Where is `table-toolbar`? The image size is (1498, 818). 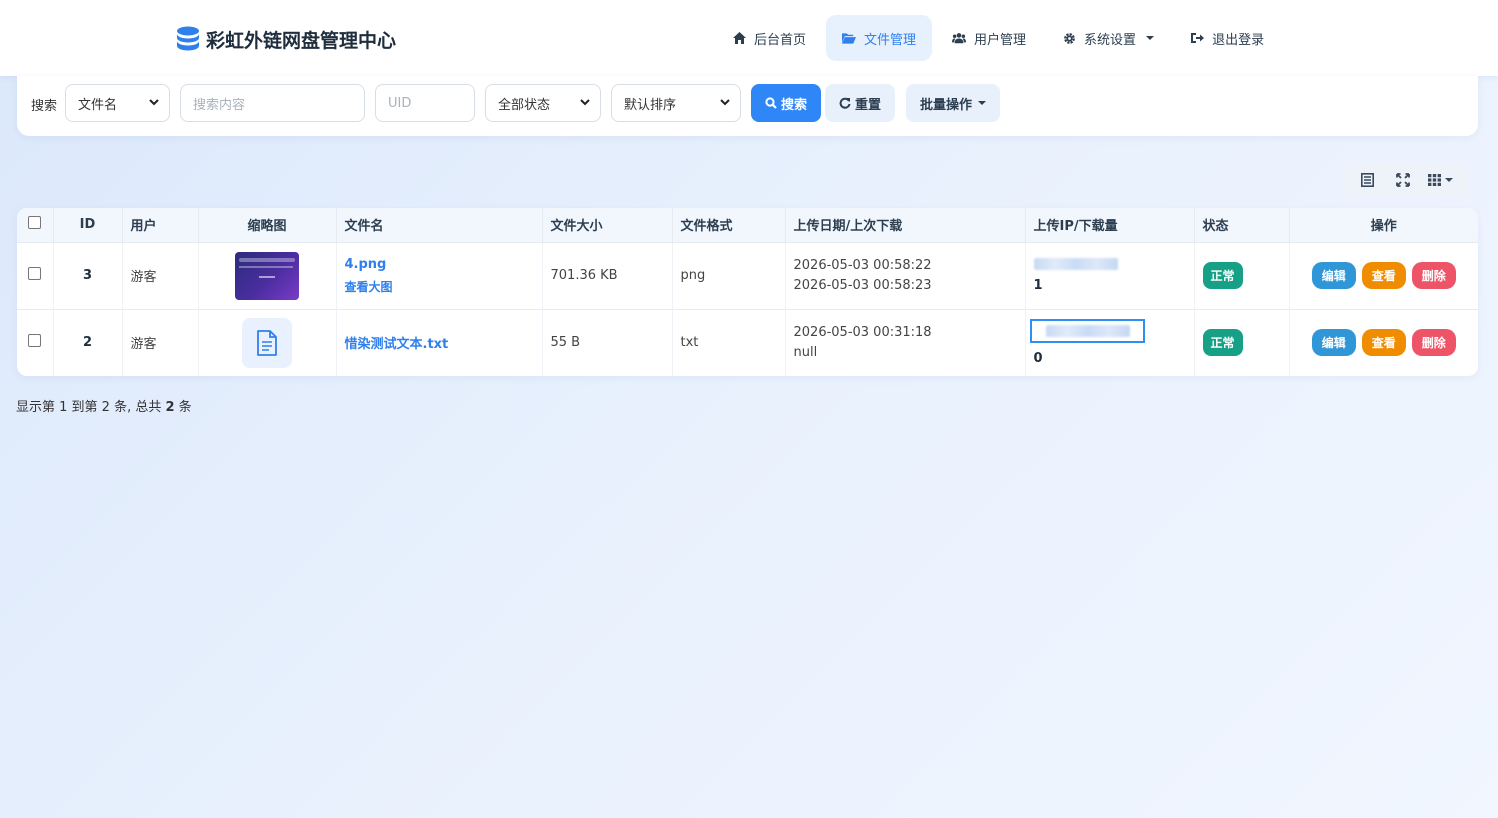 table-toolbar is located at coordinates (1405, 179).